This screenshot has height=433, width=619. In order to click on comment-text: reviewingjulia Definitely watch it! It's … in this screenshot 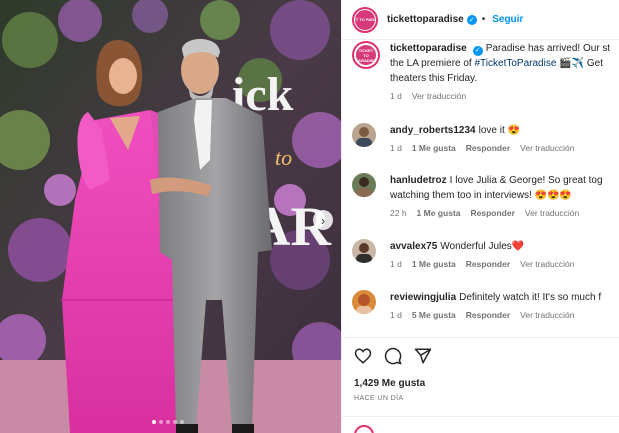, I will do `click(495, 297)`.